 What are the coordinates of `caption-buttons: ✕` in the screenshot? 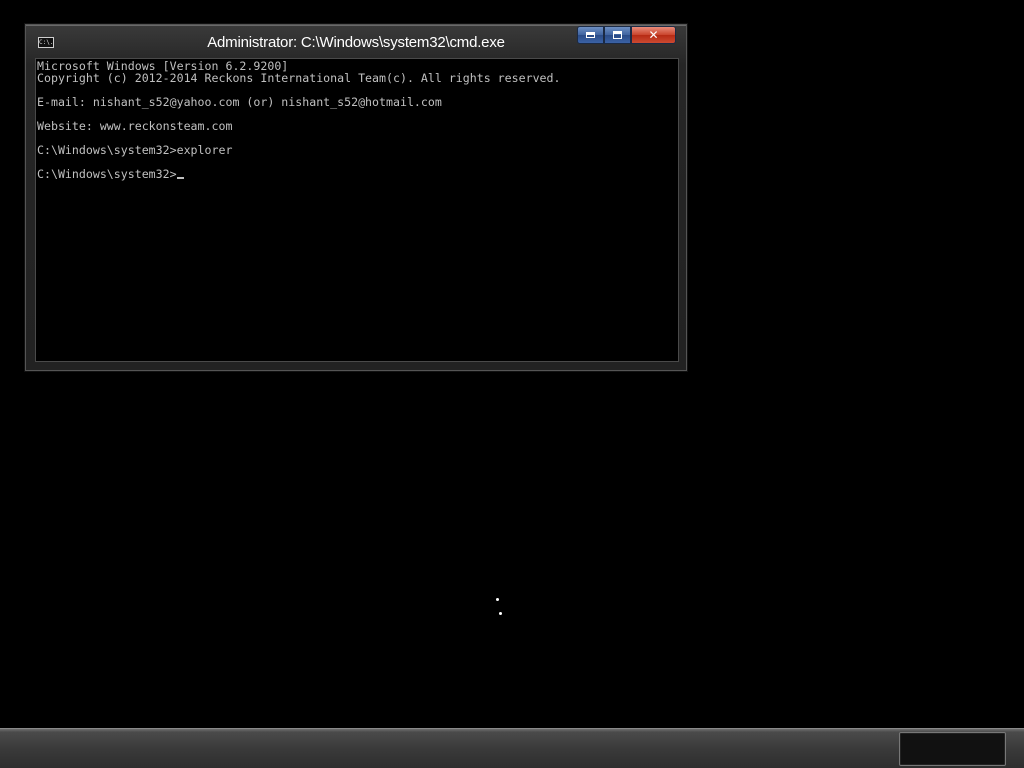 It's located at (626, 36).